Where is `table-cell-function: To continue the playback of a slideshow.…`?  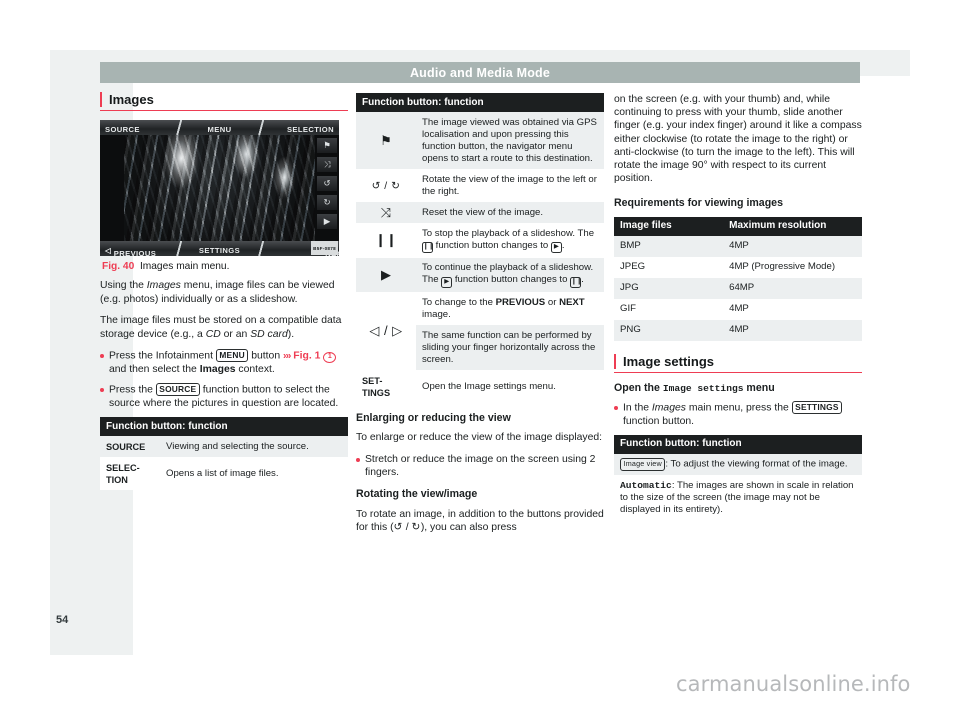
table-cell-function: To continue the playback of a slideshow.… is located at coordinates (510, 274).